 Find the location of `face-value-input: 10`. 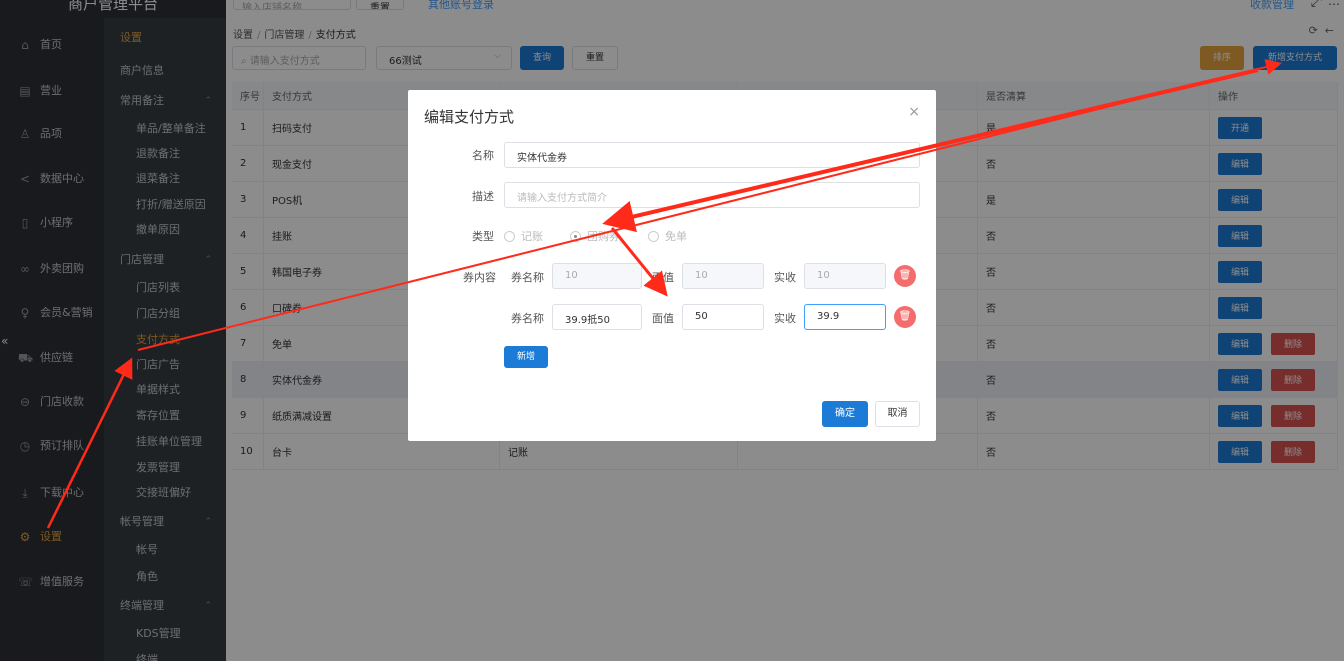

face-value-input: 10 is located at coordinates (723, 276).